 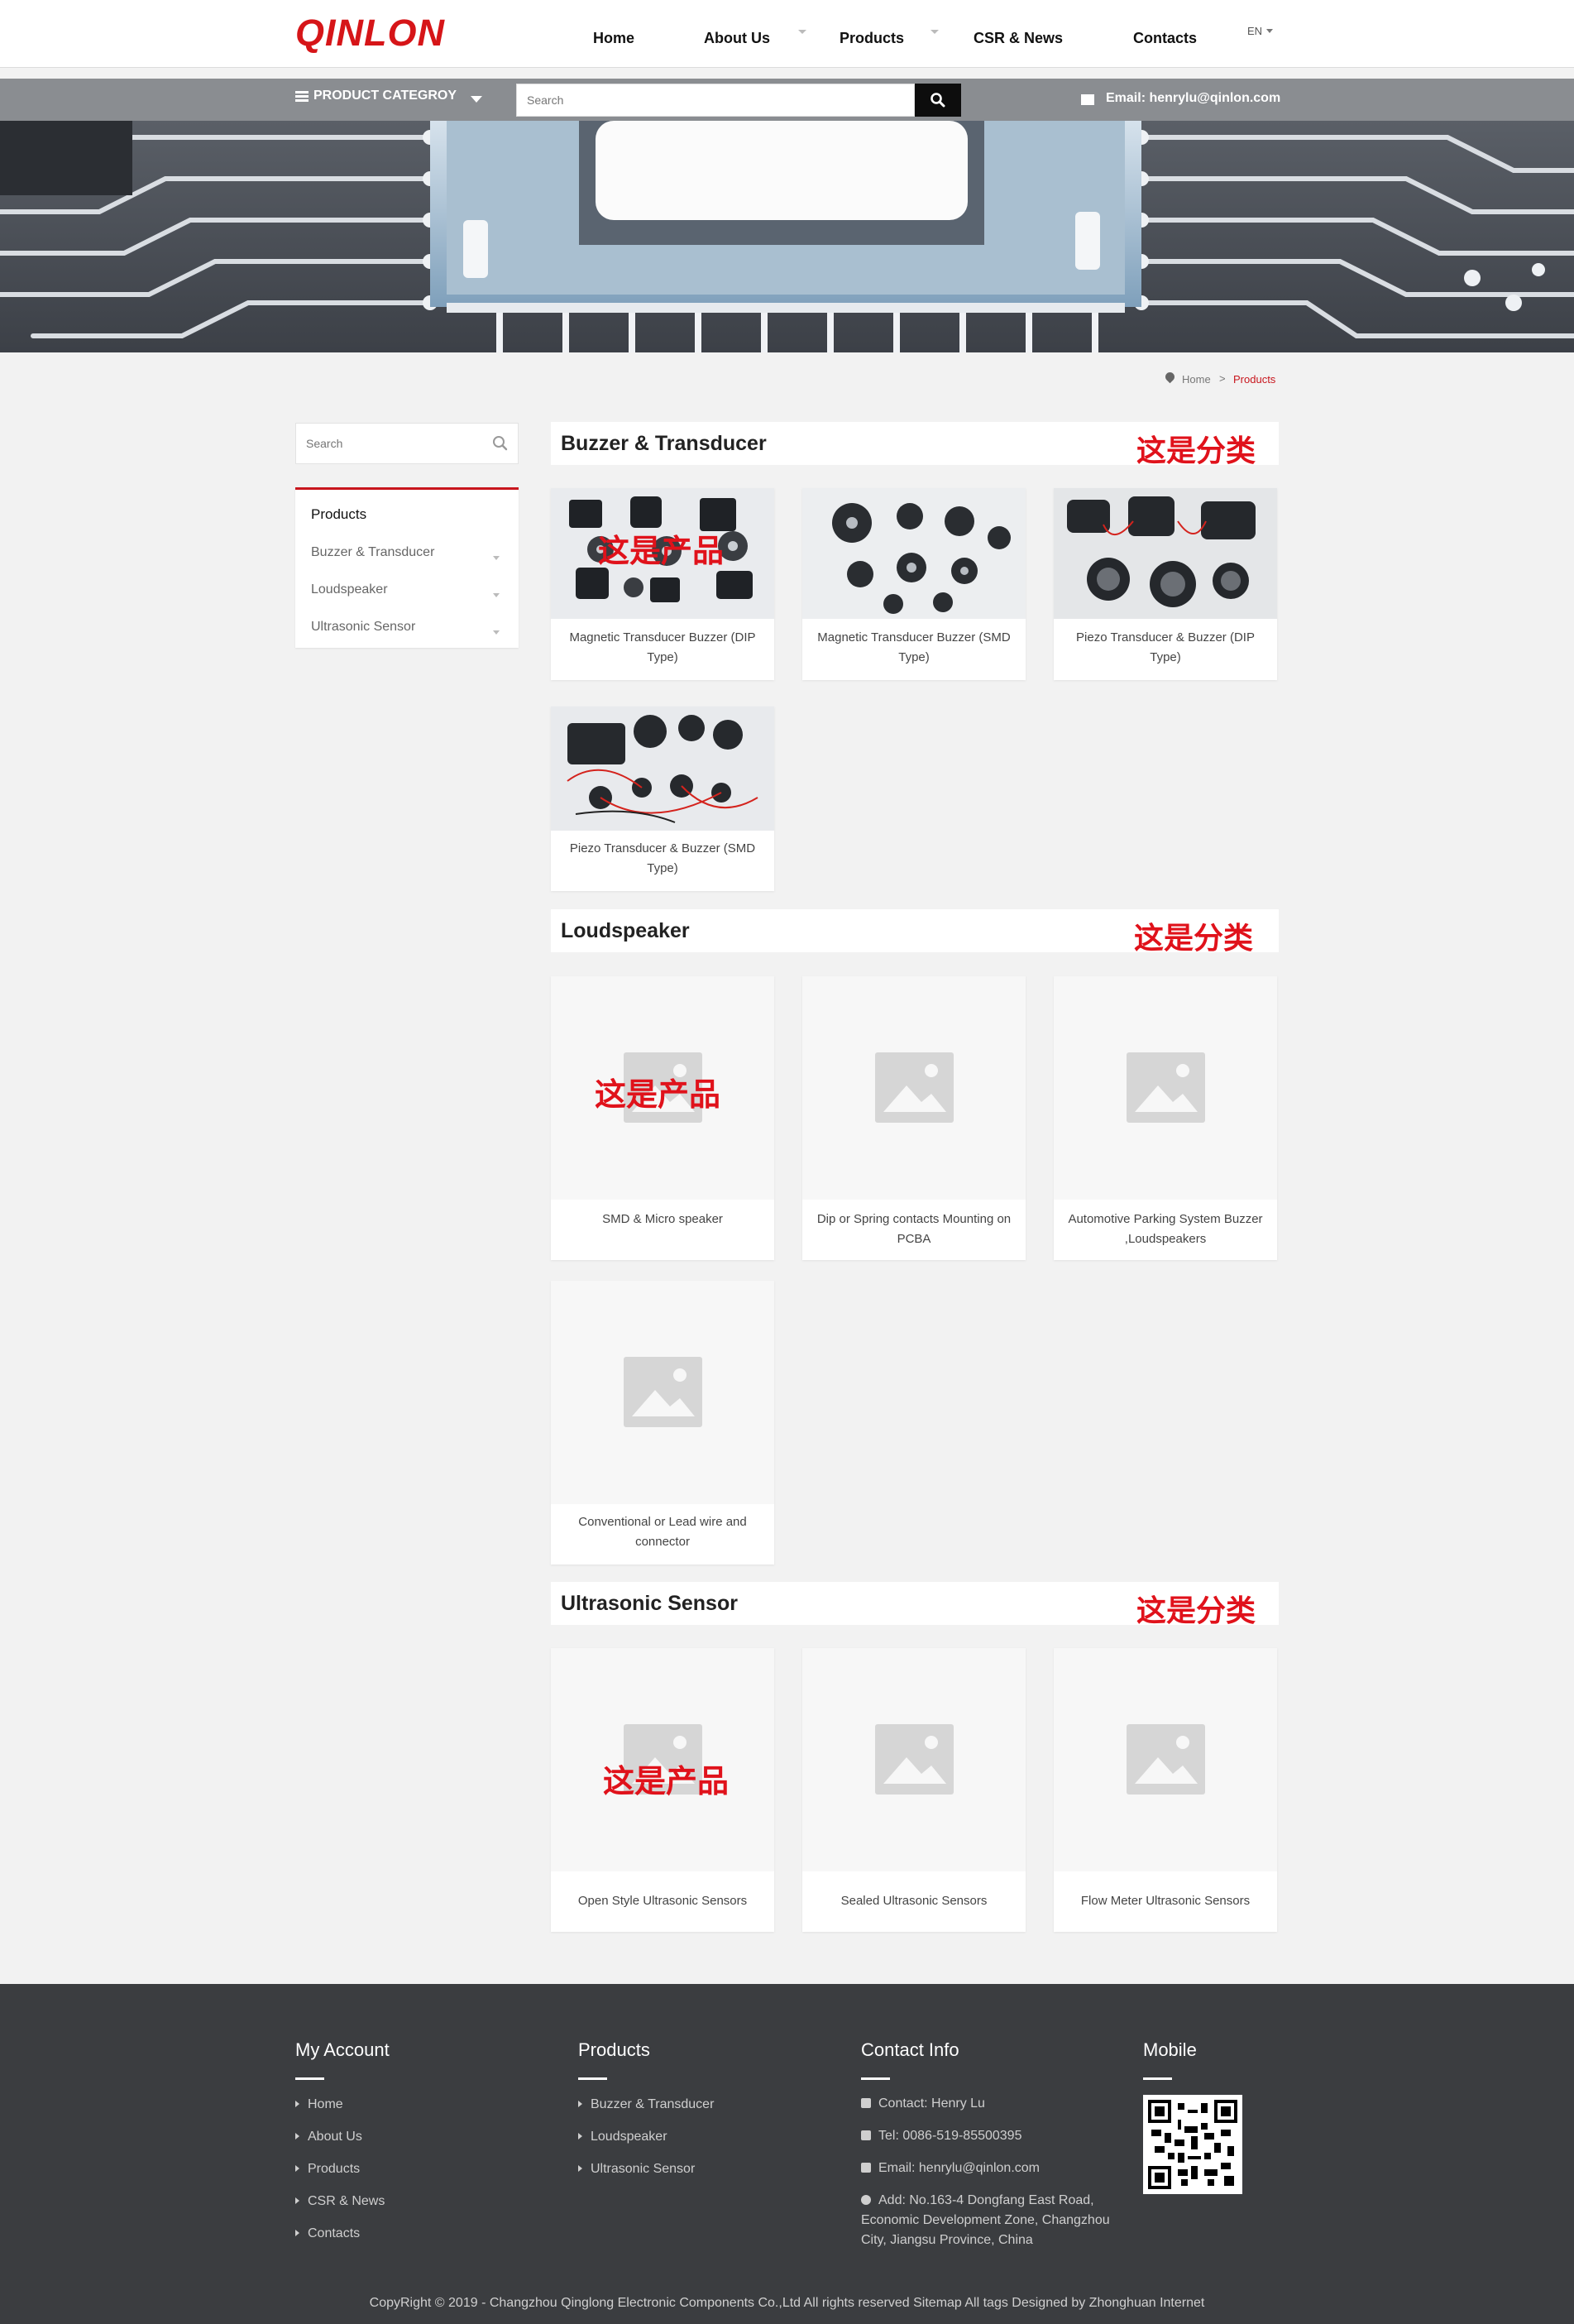 What do you see at coordinates (662, 1118) in the screenshot?
I see `product-card: 这是产品 SMD & Micro speaker` at bounding box center [662, 1118].